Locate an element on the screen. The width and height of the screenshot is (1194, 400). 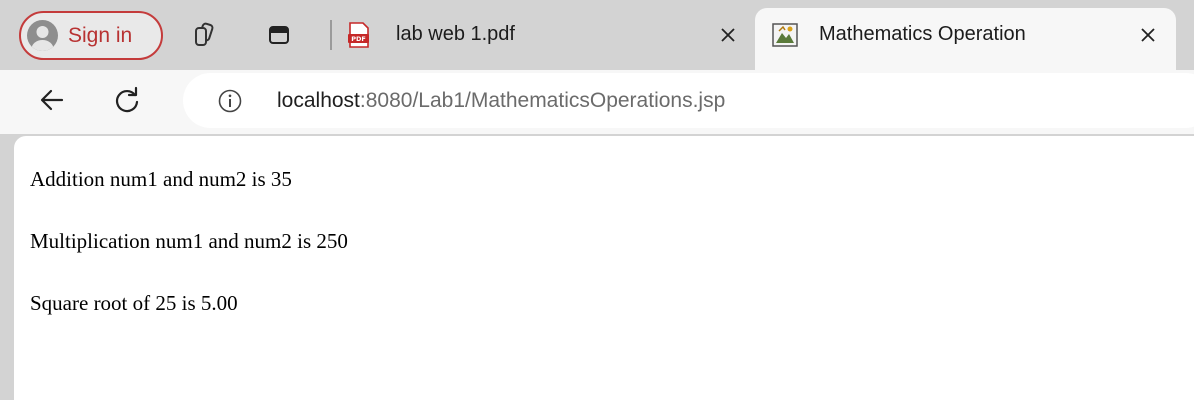
page-favicon-icon is located at coordinates (785, 35).